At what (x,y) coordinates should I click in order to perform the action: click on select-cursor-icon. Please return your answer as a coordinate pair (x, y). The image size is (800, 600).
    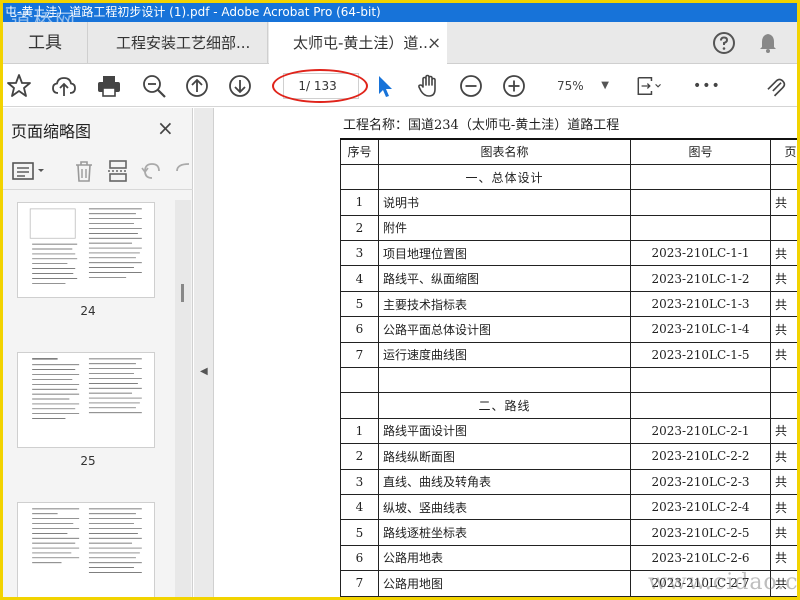
    Looking at the image, I should click on (385, 86).